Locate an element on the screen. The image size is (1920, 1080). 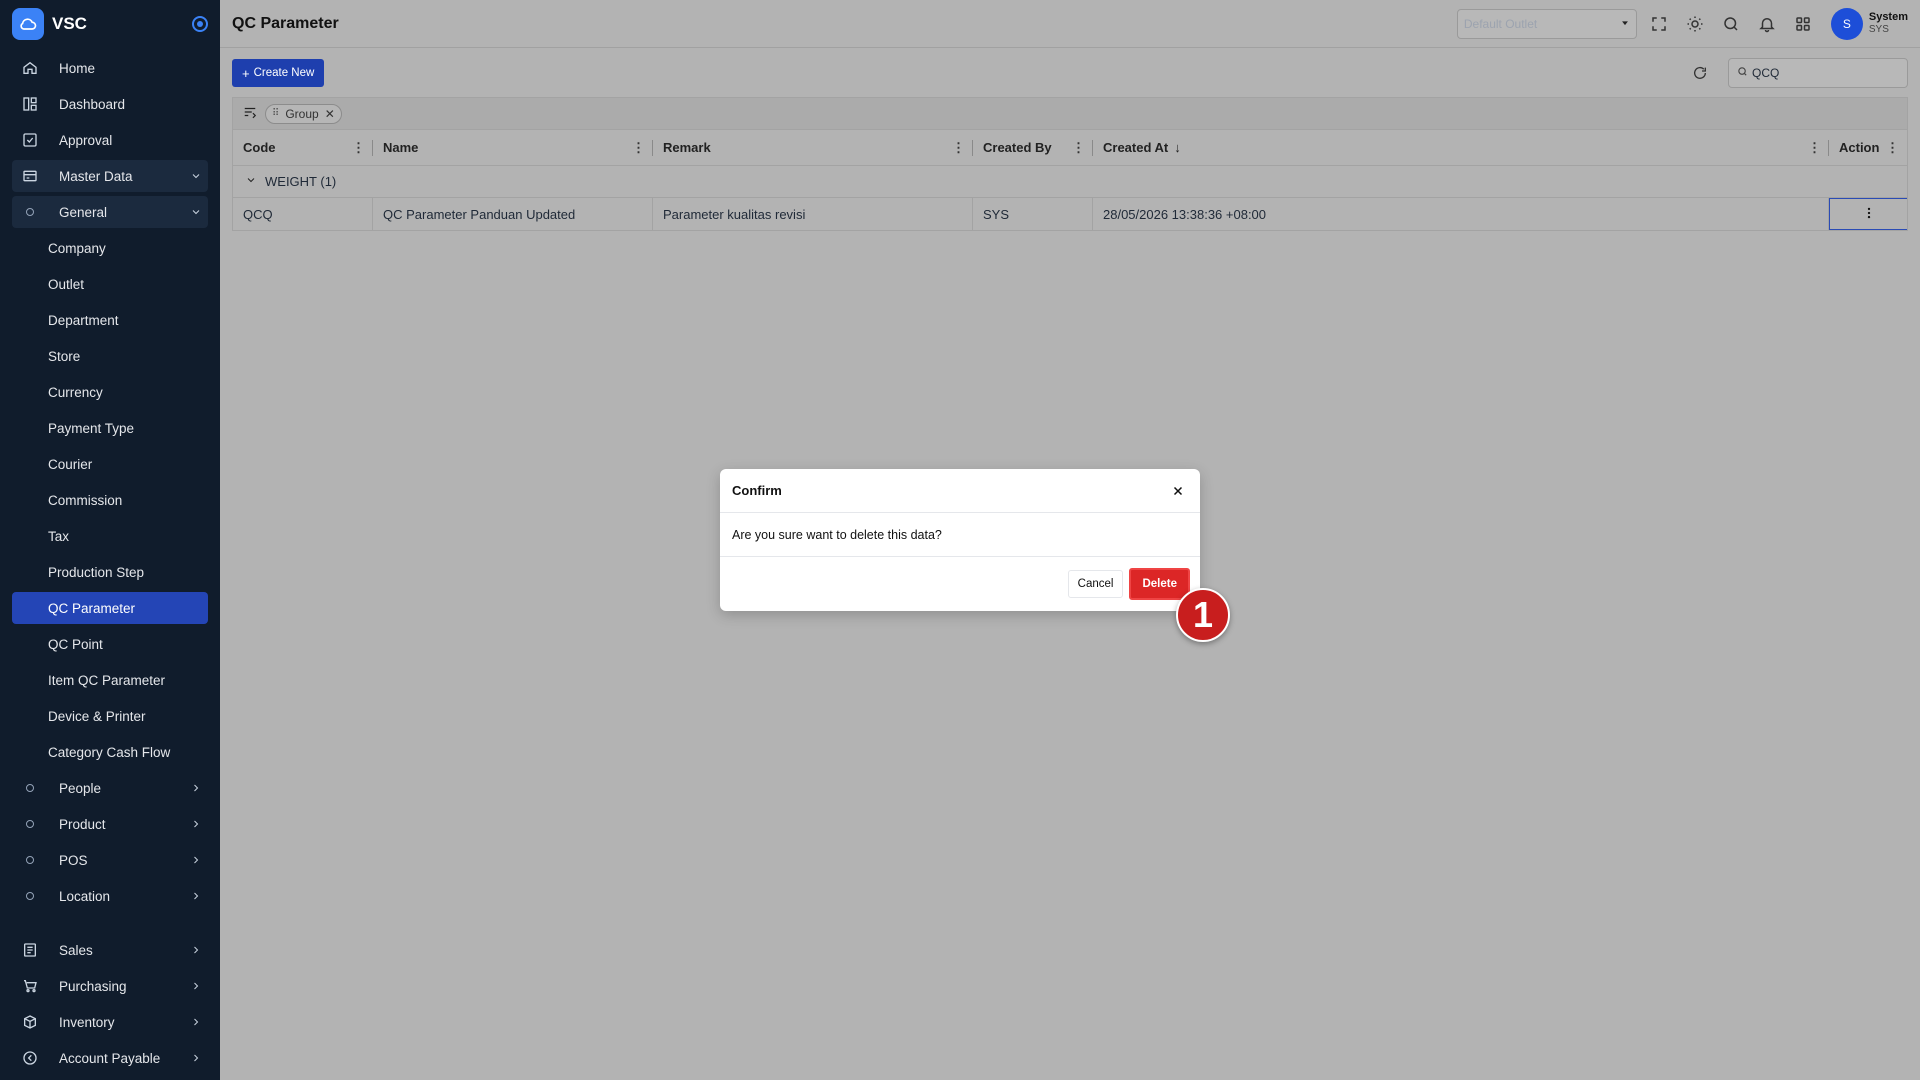
cell-created-at: 28/05/2026 13:38:36 +08:00 is located at coordinates (1461, 214).